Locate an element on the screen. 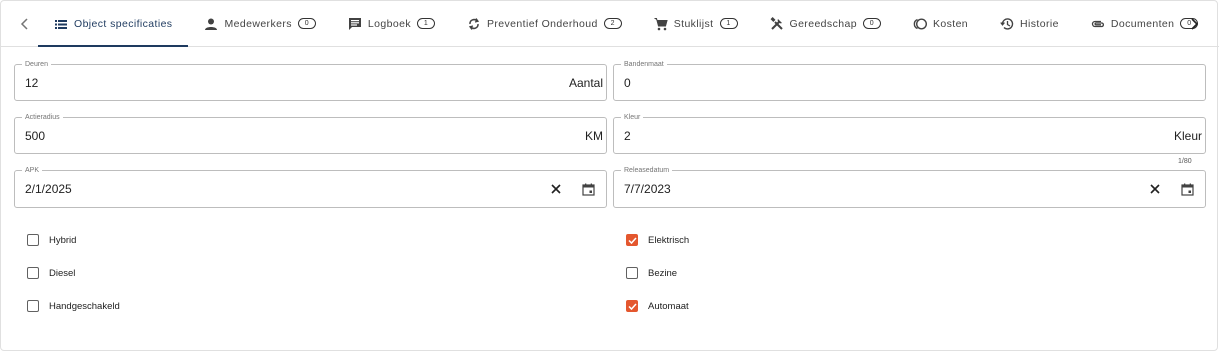 This screenshot has height=353, width=1220. tab-label: Kosten is located at coordinates (950, 23).